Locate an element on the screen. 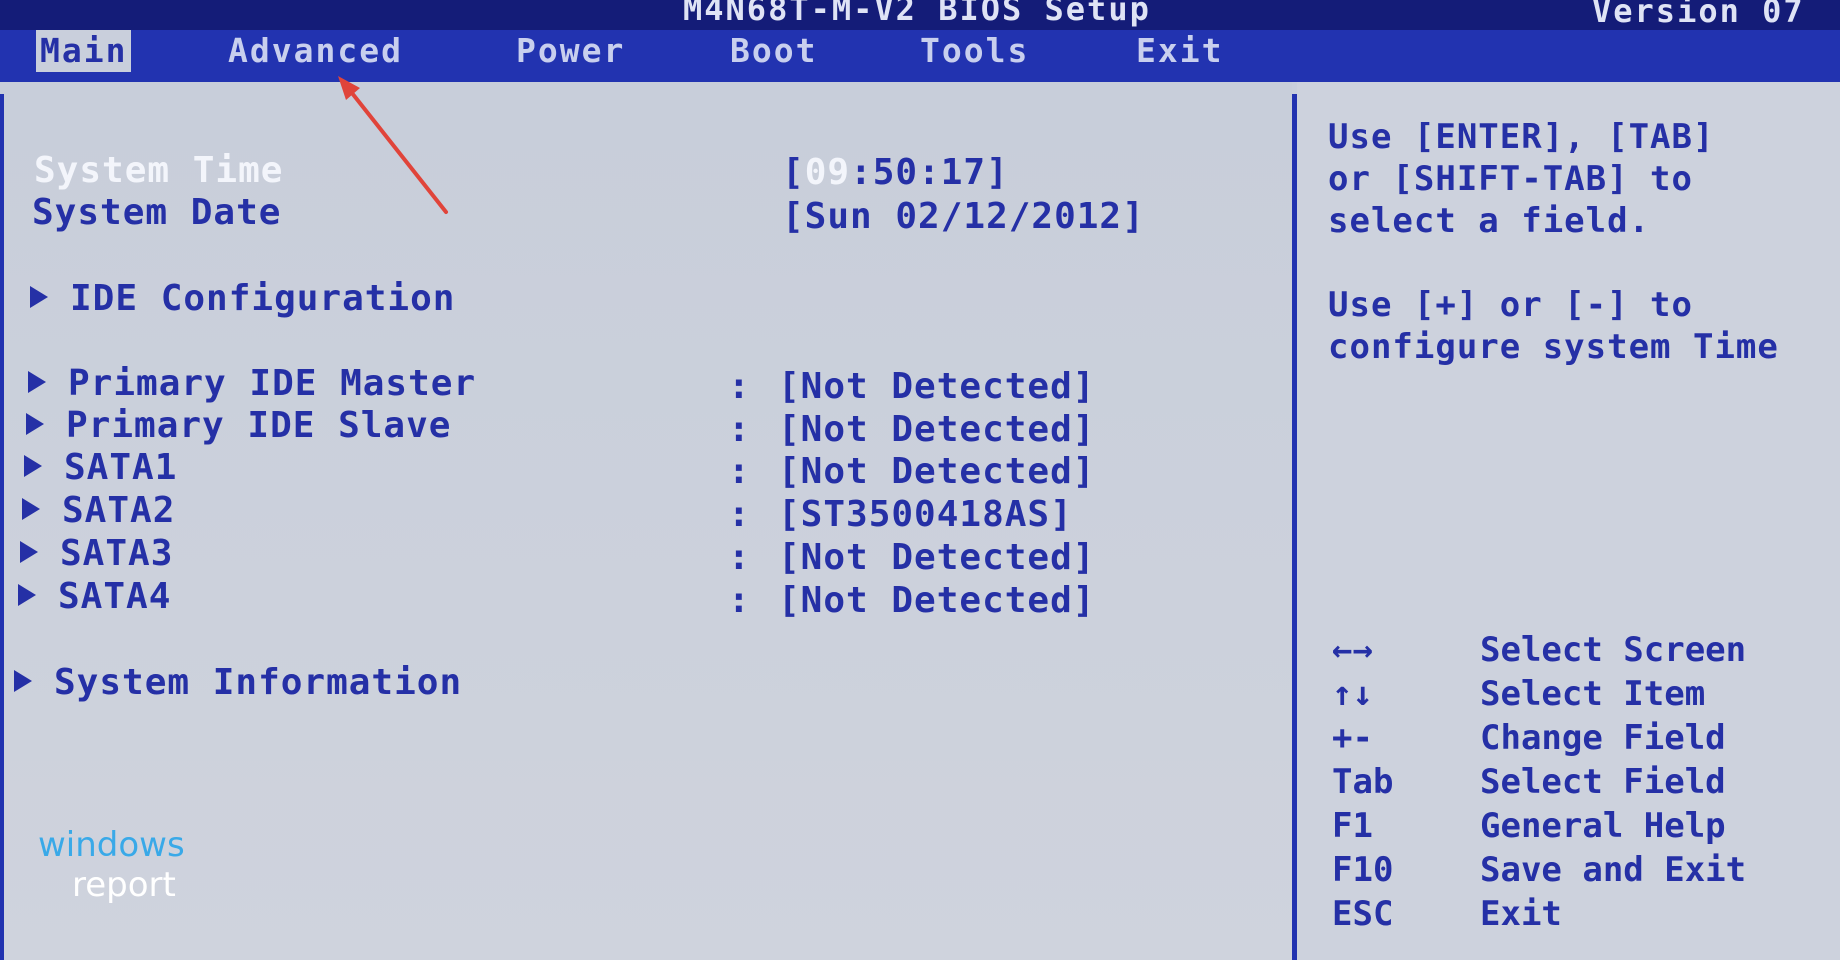  drive-item-primary-ide-slave: Primary IDE Slave is located at coordinates (238, 425).